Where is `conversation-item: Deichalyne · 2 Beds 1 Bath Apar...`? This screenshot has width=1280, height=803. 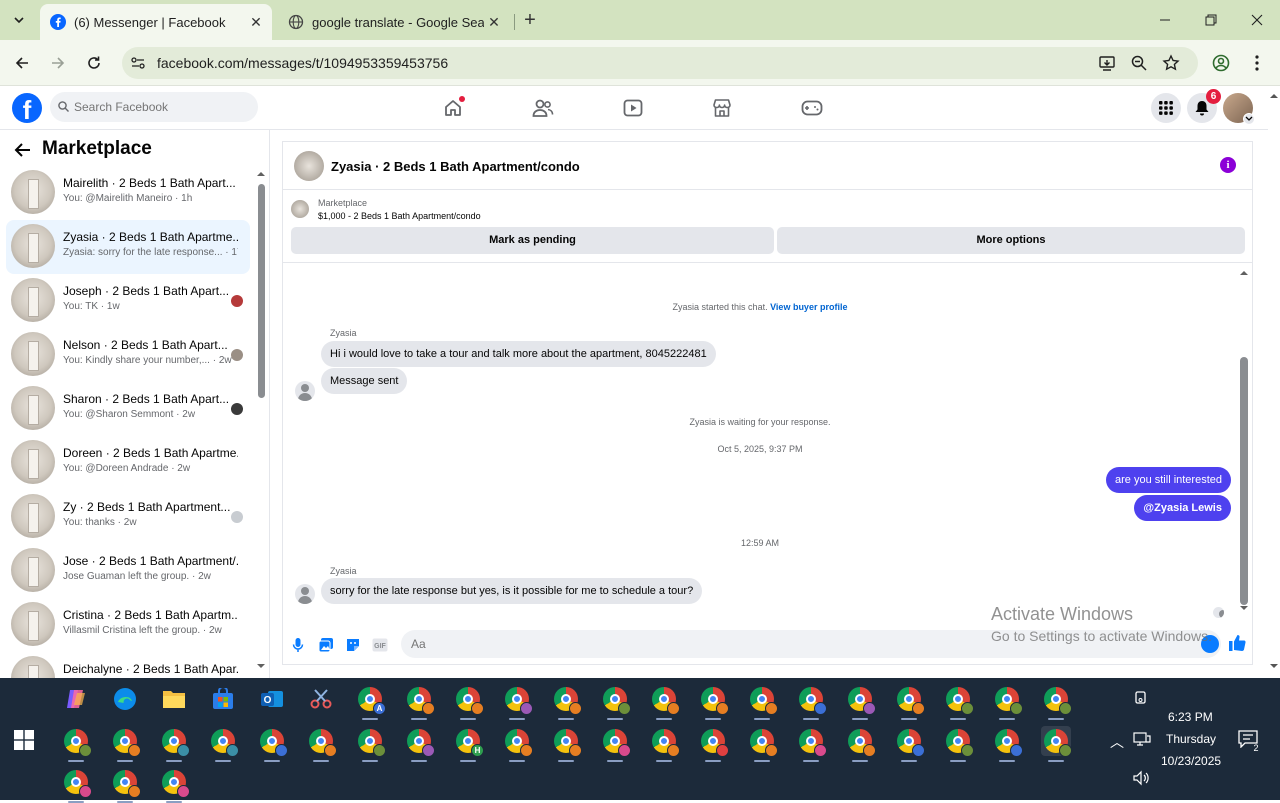
conversation-item: Deichalyne · 2 Beds 1 Bath Apar... is located at coordinates (128, 665).